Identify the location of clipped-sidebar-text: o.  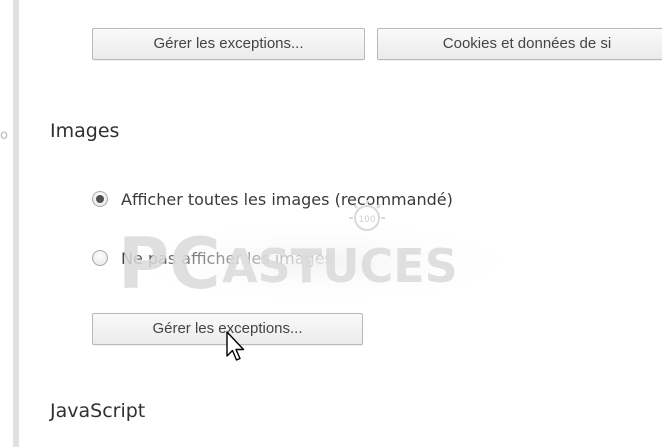
(4, 135).